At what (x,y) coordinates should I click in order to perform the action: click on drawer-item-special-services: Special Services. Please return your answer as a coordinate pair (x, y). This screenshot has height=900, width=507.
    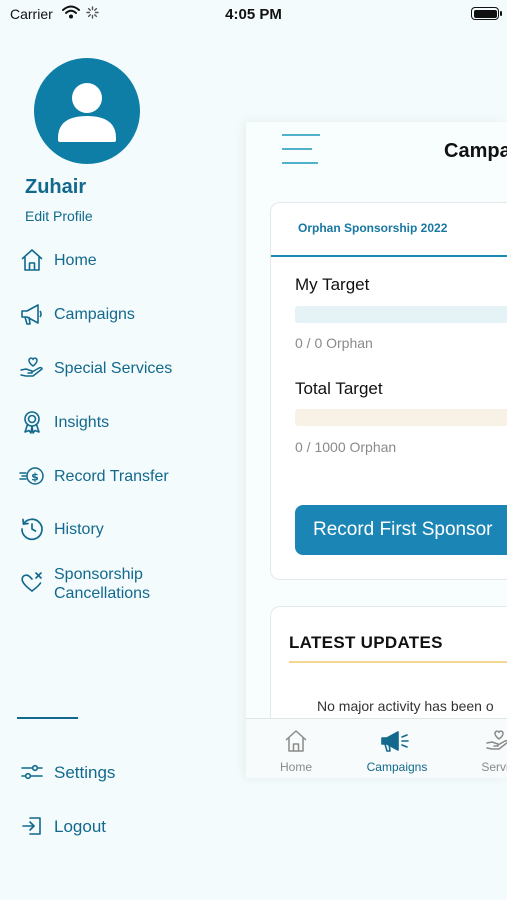
    Looking at the image, I should click on (95, 368).